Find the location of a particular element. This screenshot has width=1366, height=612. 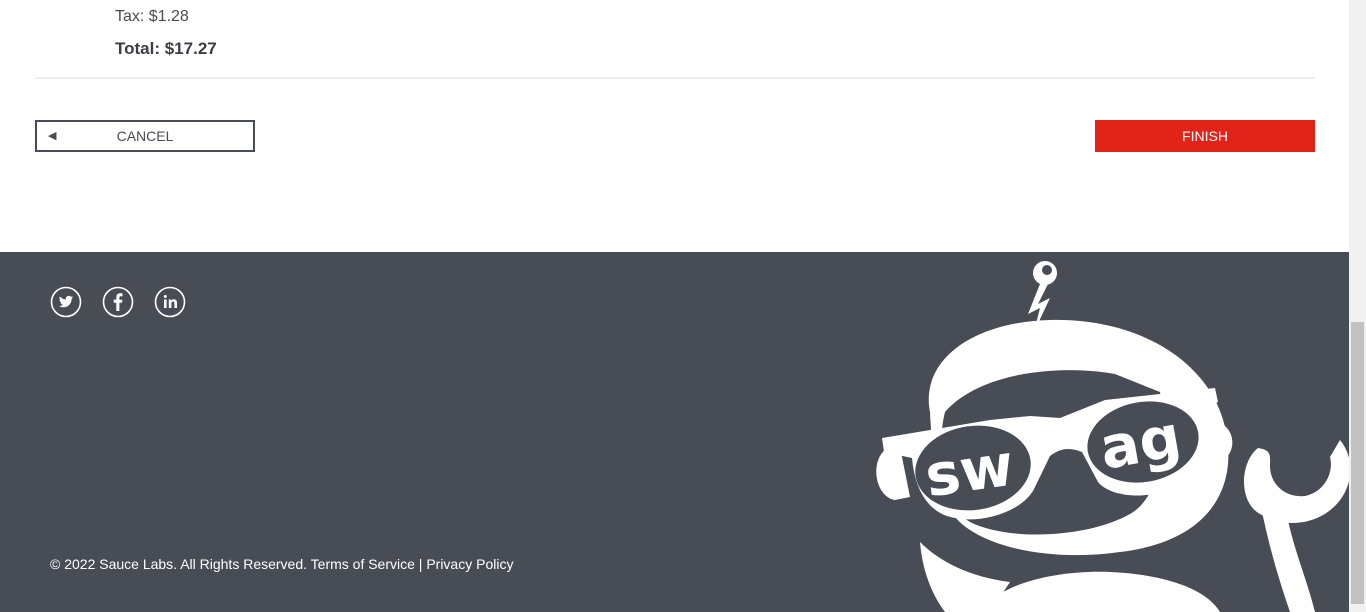

finish-button: FINISH is located at coordinates (1205, 136).